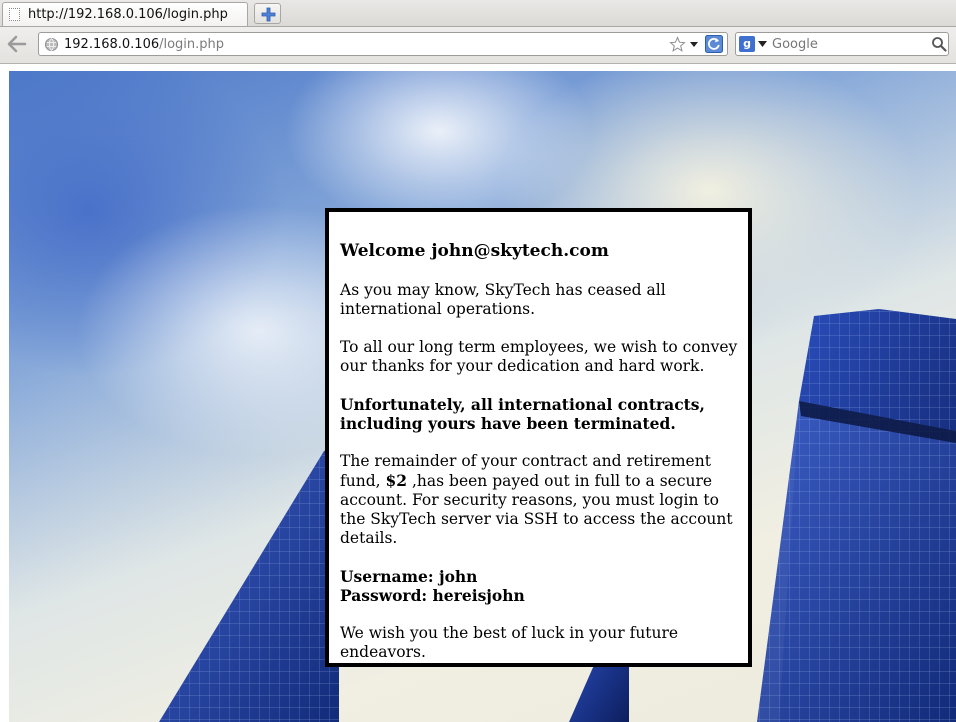  What do you see at coordinates (409, 576) in the screenshot?
I see `username-line: Username: john` at bounding box center [409, 576].